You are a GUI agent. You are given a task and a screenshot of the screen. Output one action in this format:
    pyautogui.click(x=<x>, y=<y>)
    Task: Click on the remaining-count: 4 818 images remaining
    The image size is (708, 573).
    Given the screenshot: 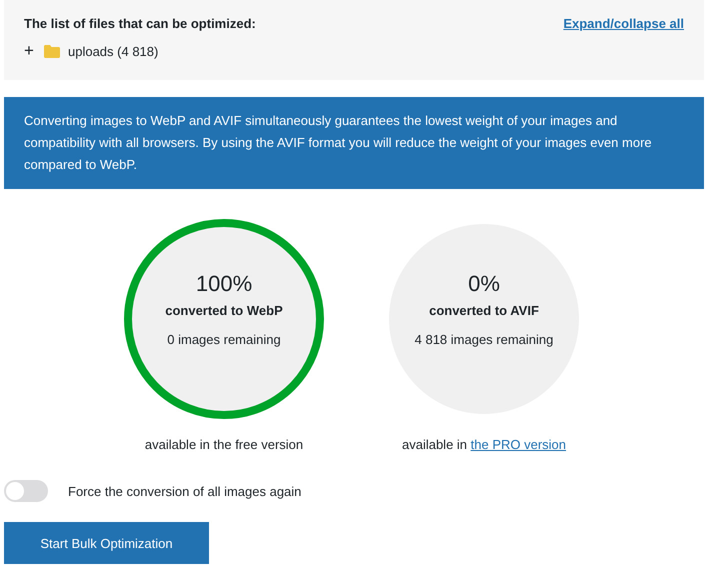 What is the action you would take?
    pyautogui.click(x=484, y=339)
    